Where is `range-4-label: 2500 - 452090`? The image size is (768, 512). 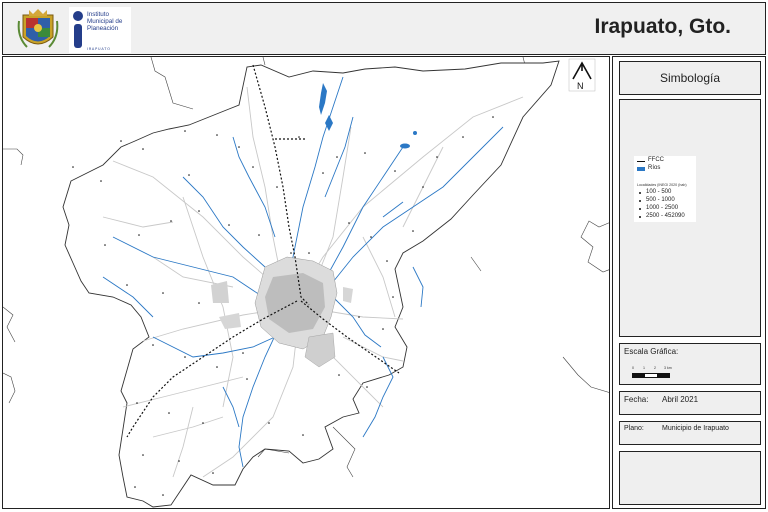 range-4-label: 2500 - 452090 is located at coordinates (665, 216).